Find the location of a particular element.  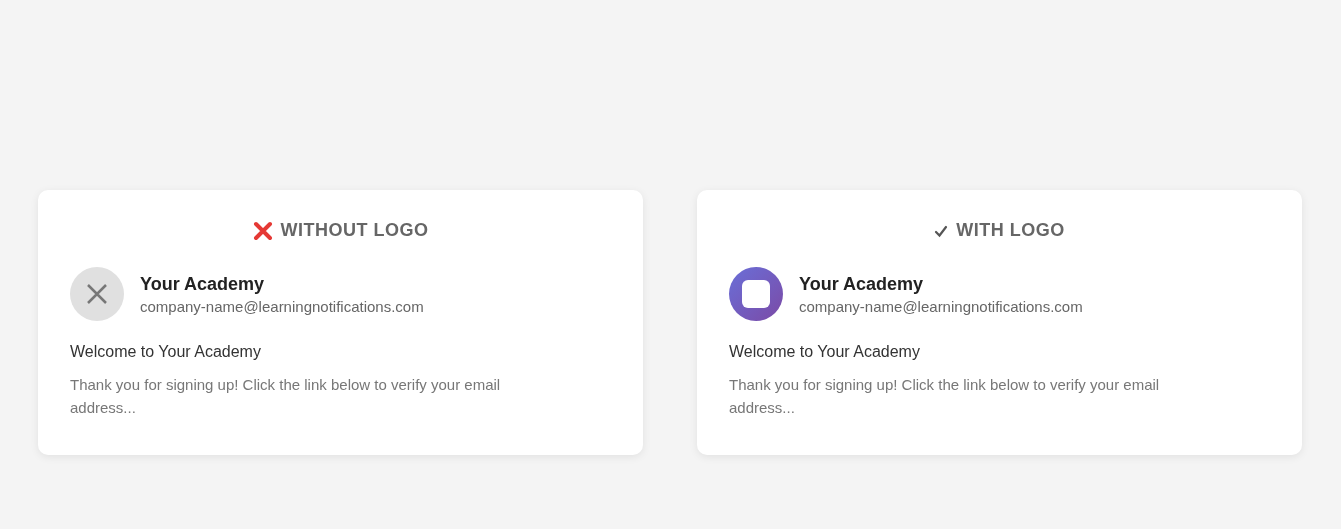

cross-icon is located at coordinates (262, 230).